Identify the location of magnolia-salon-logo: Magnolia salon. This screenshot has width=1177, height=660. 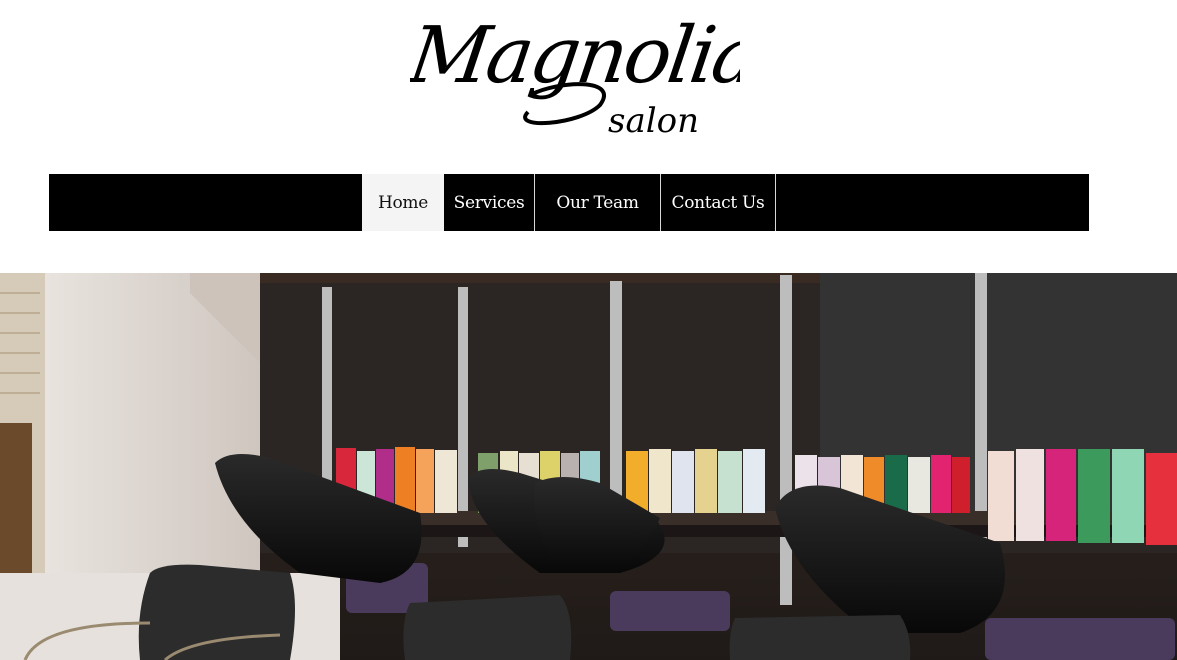
(575, 75).